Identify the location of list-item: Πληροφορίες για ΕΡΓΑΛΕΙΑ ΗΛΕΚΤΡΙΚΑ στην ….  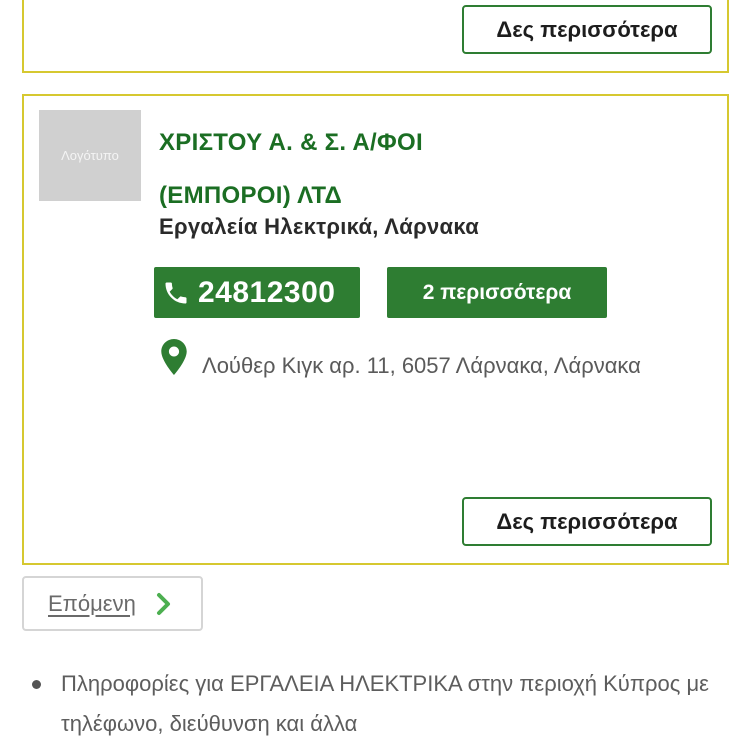
(374, 702).